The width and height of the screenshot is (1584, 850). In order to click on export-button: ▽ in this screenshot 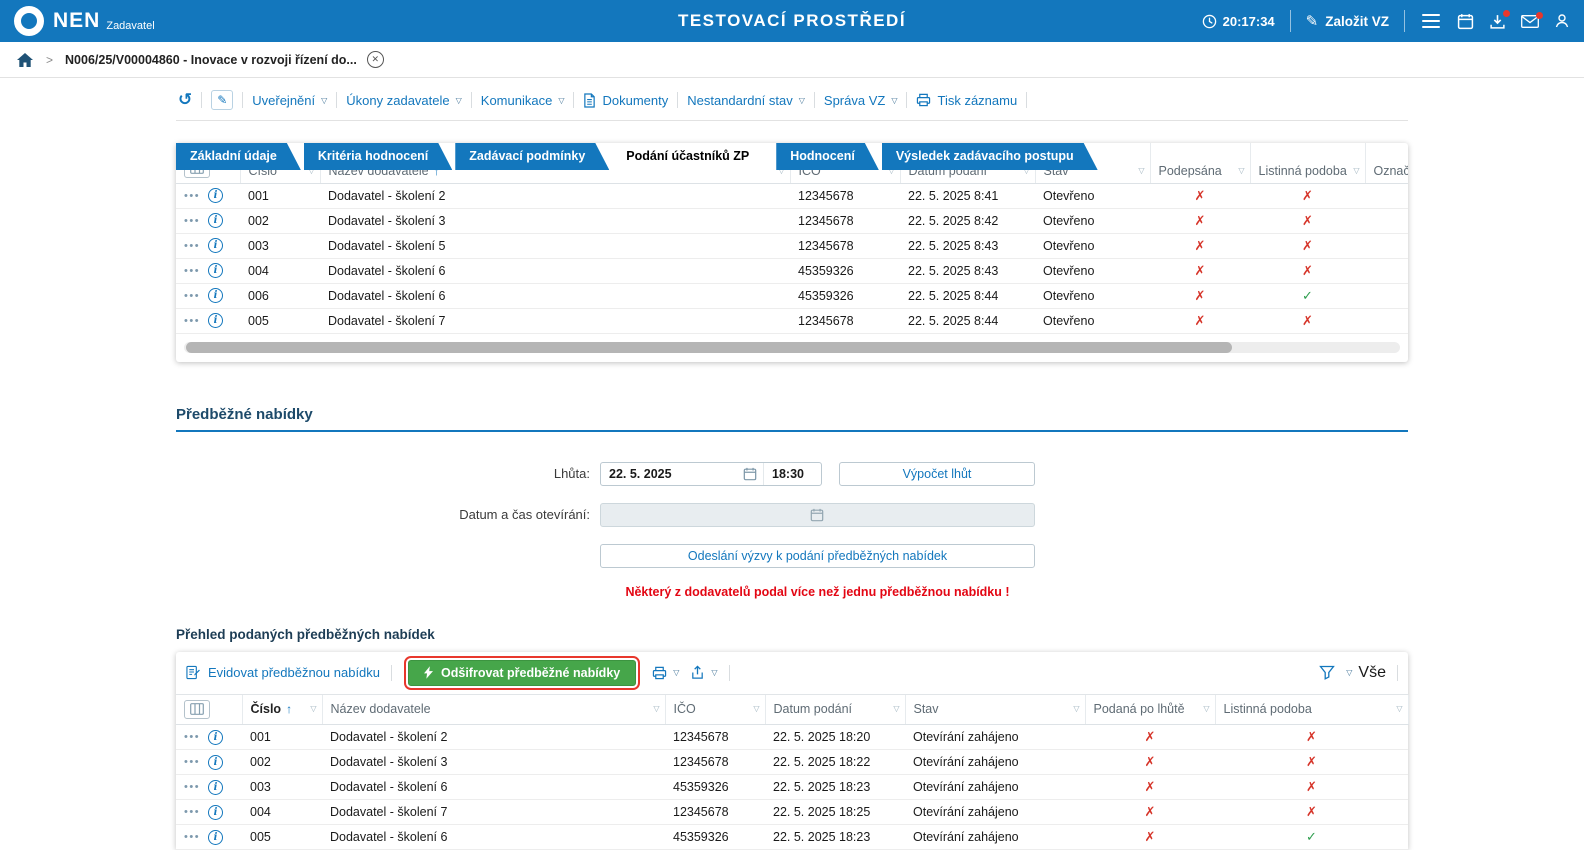, I will do `click(703, 672)`.